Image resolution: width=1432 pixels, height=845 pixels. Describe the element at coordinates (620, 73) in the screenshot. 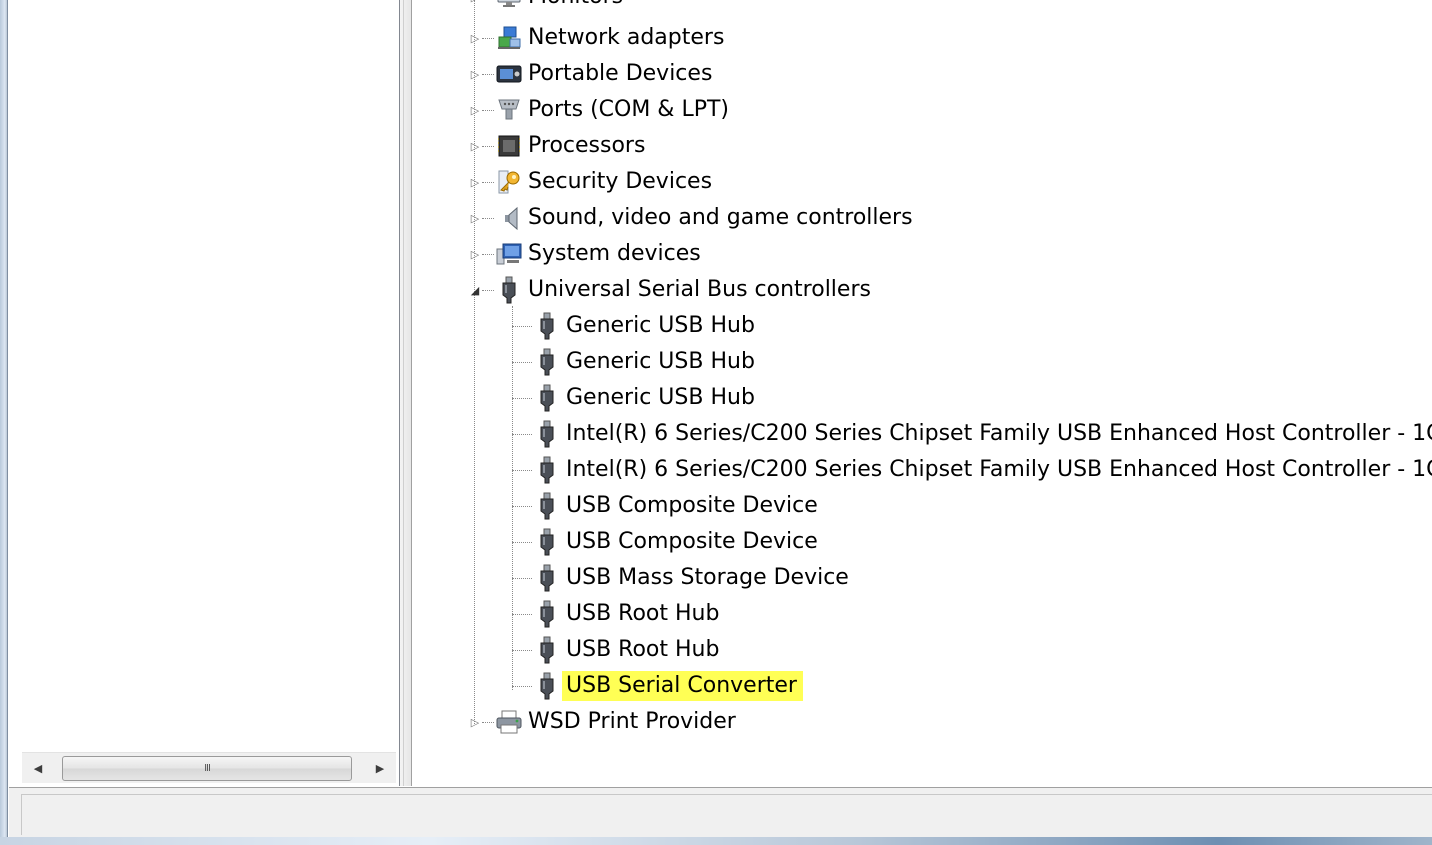

I see `tree-item-label: Portable Devices` at that location.